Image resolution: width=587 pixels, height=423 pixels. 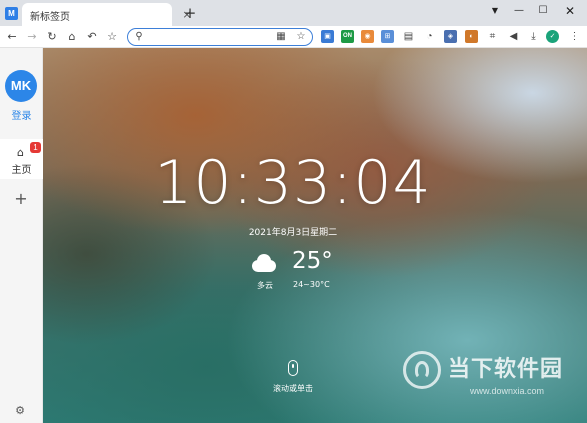 What do you see at coordinates (327, 36) in the screenshot?
I see `wallet-ext-icon: ▣` at bounding box center [327, 36].